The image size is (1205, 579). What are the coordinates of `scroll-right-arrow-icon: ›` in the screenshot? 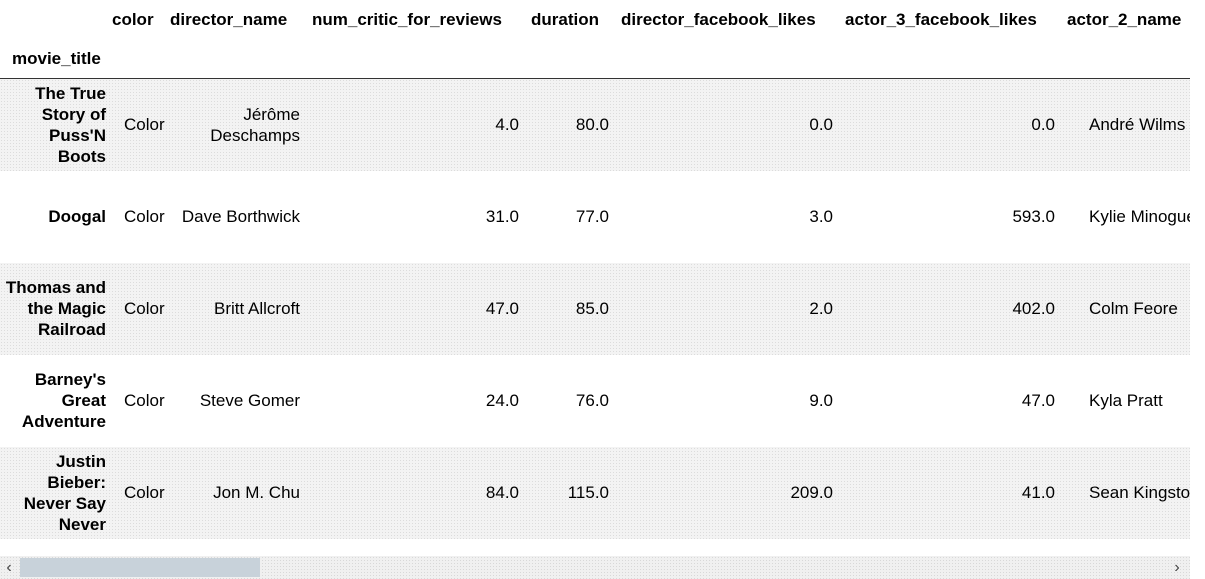 It's located at (1177, 567).